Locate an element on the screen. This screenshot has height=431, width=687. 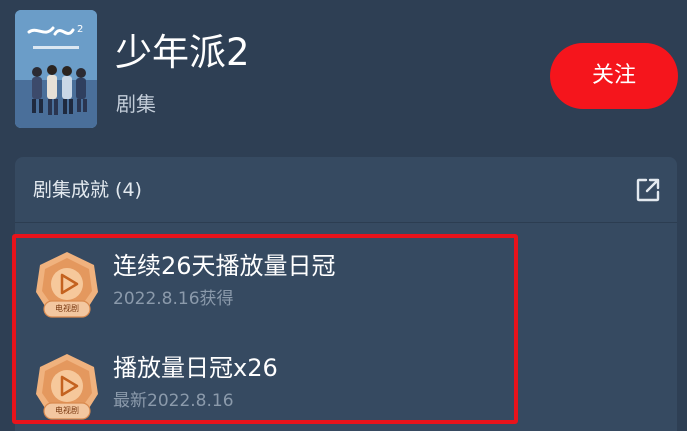
poster-artwork: 2 is located at coordinates (56, 69).